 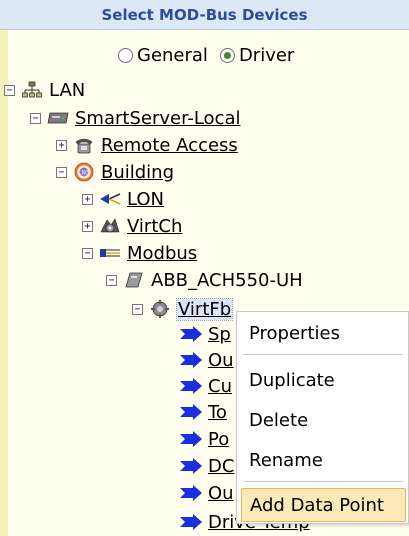 I want to click on tree-node-modbus: − Modbus, so click(x=139, y=253).